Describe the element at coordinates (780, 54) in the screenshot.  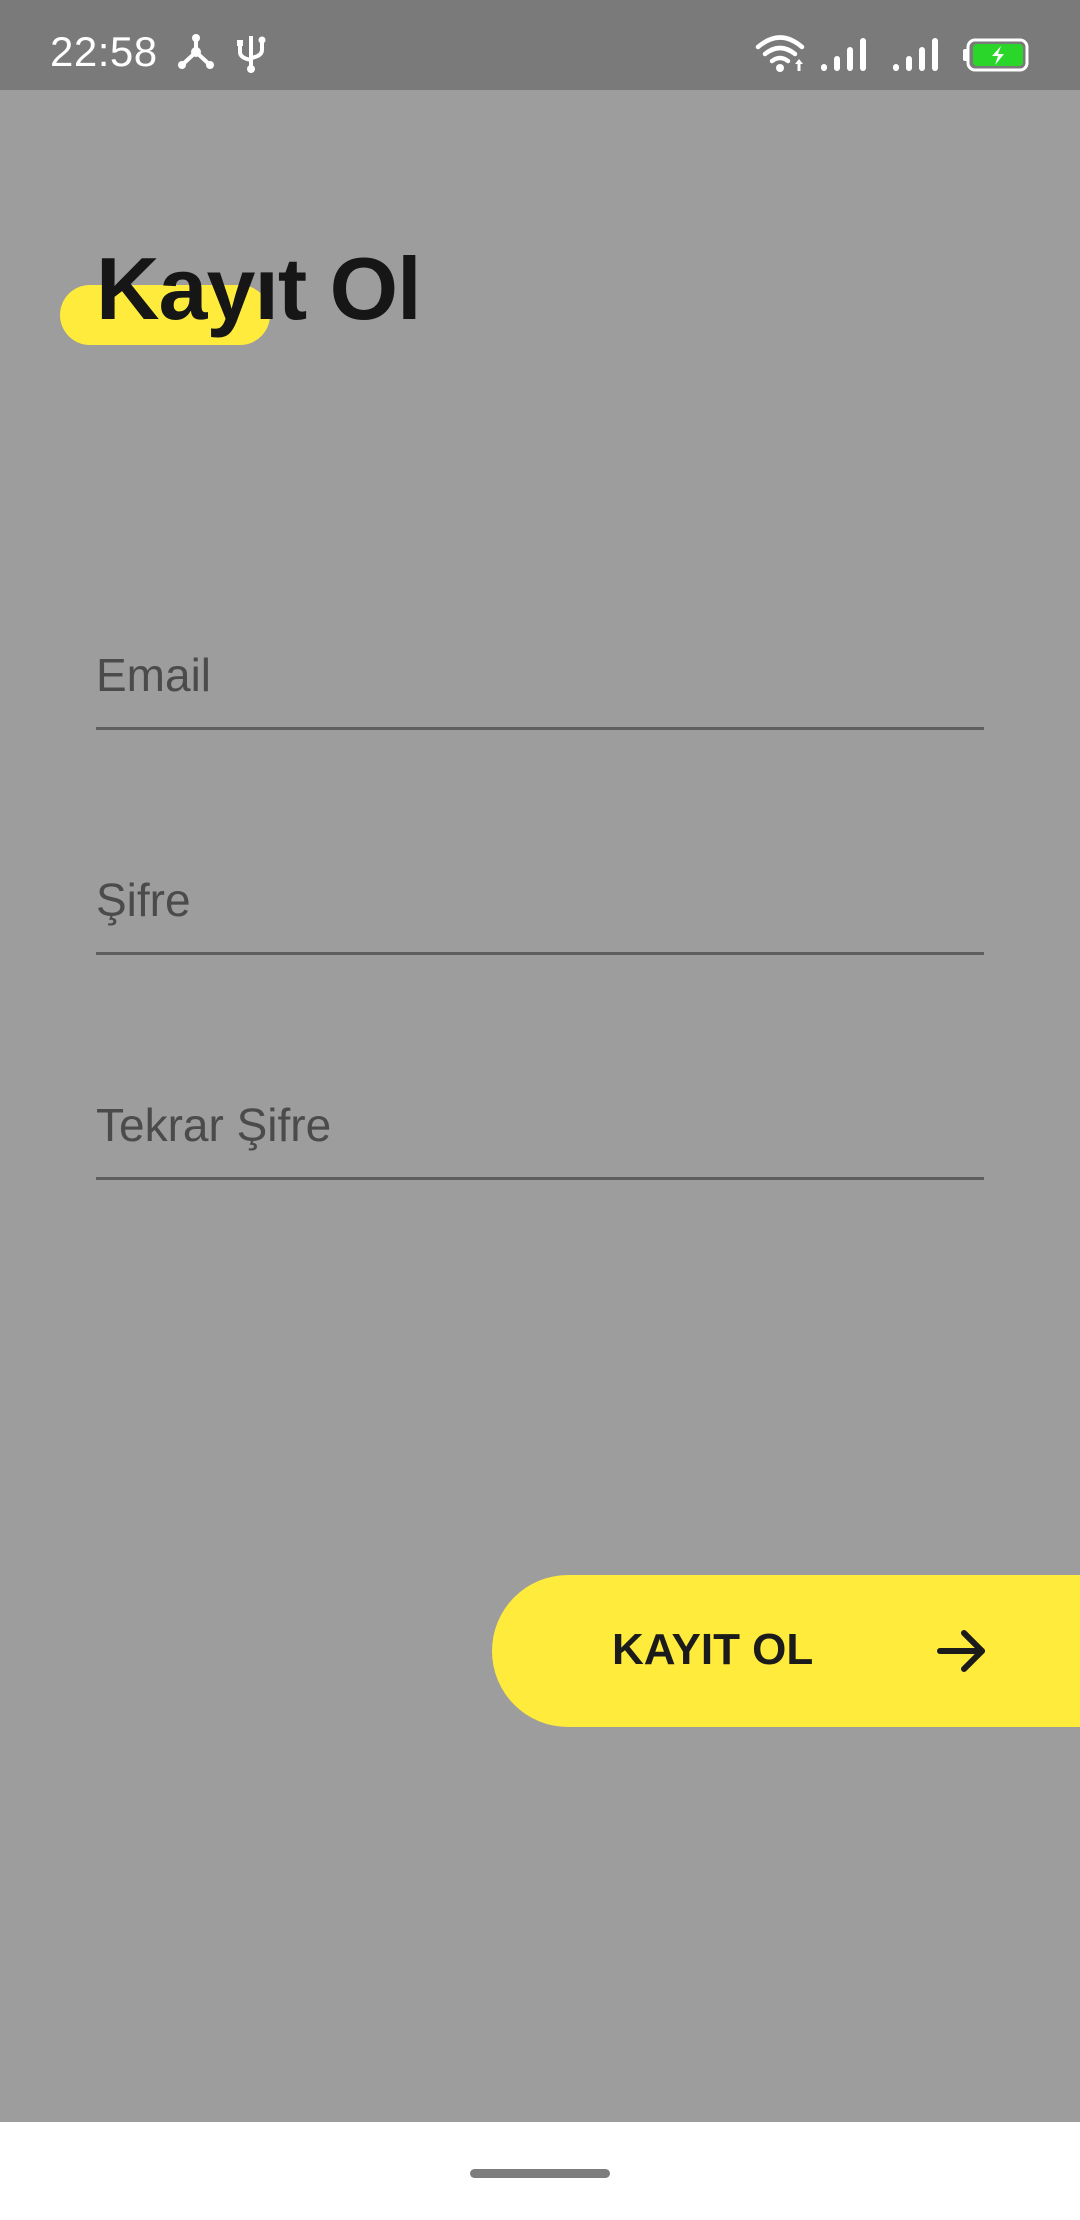
I see `wifi-icon` at that location.